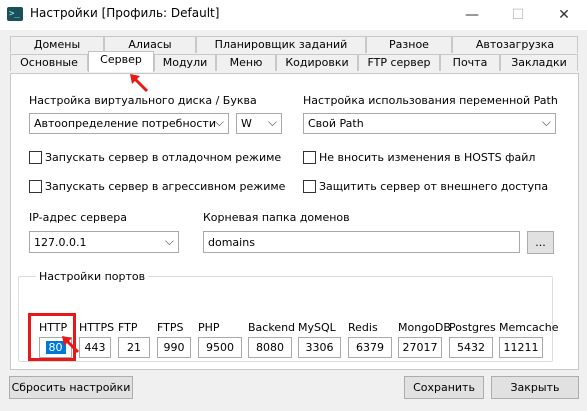 This screenshot has width=587, height=411. I want to click on title-bar: >_ Настройки [Профиль: Default] — ☐ ✕, so click(293, 15).